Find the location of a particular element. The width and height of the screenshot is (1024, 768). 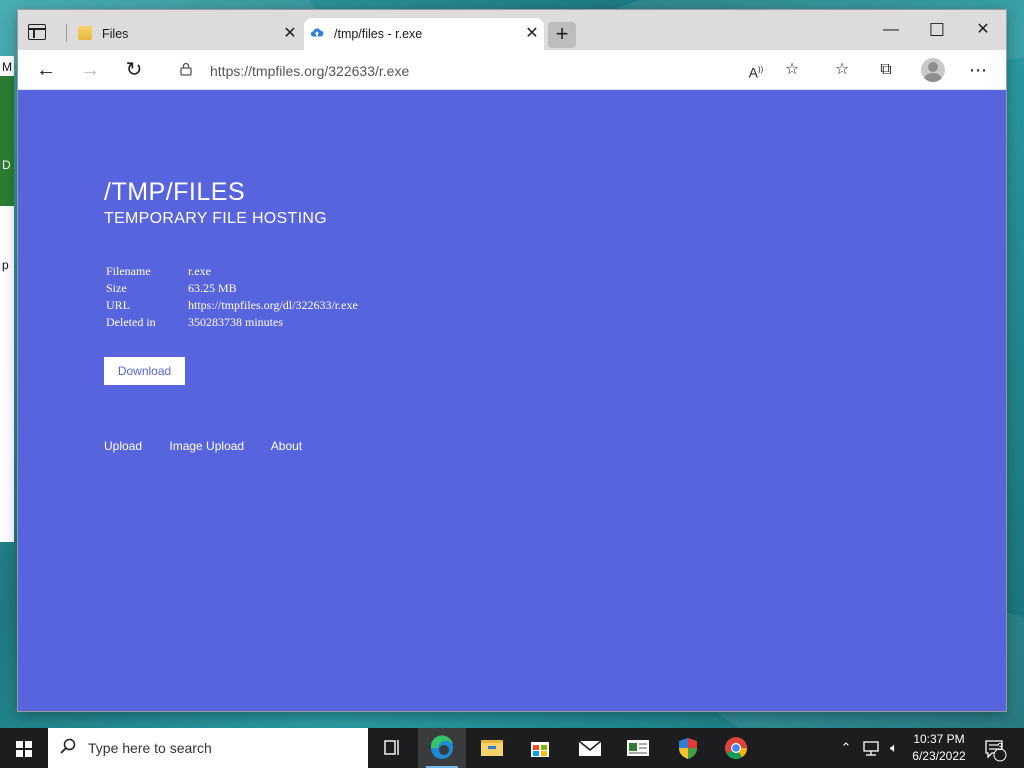

new-tab-button: + is located at coordinates (562, 35).